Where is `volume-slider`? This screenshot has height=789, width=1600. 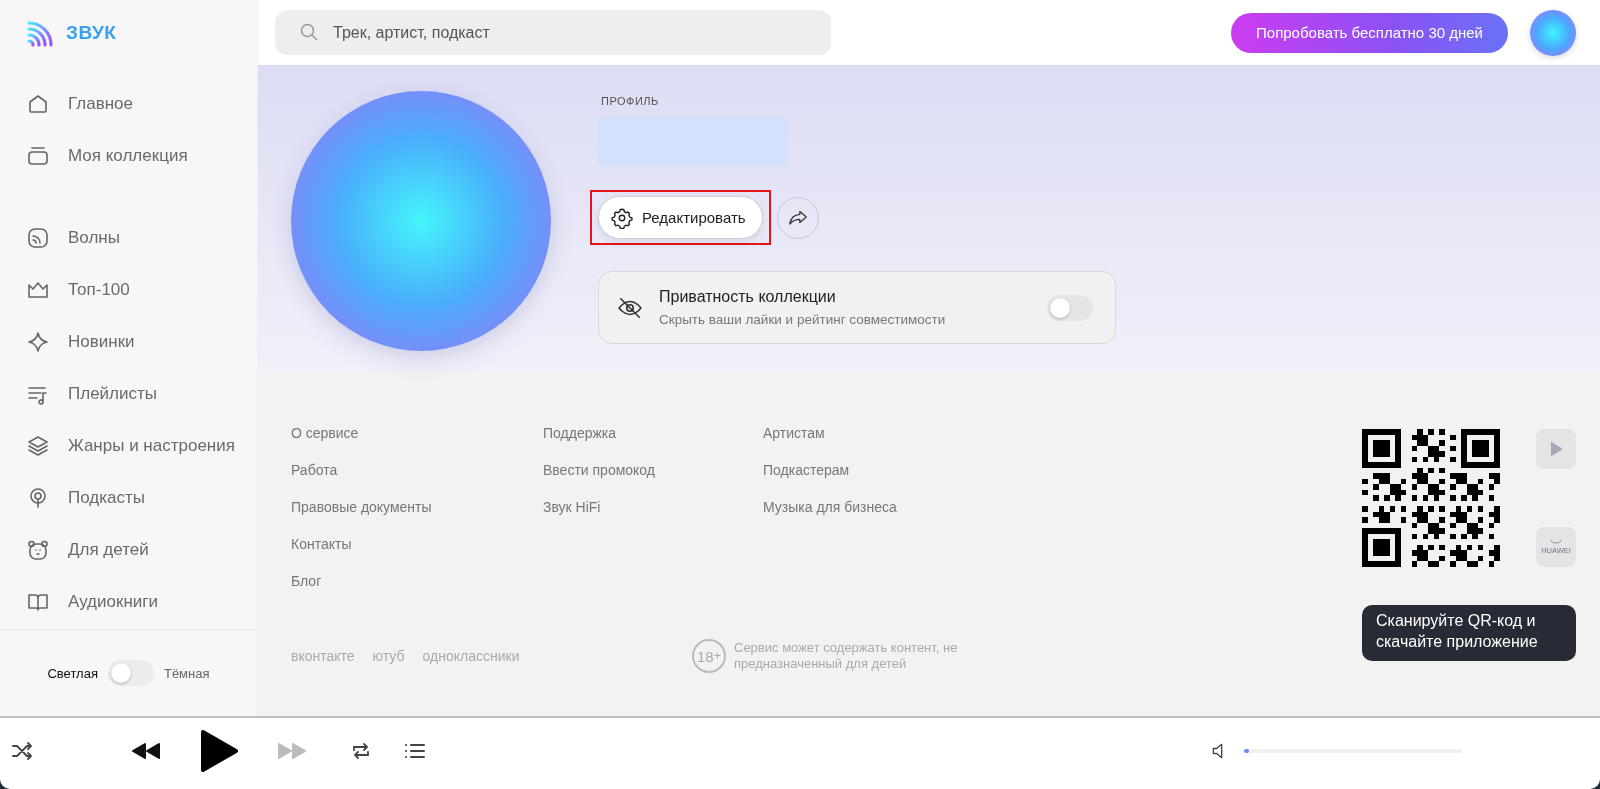 volume-slider is located at coordinates (1246, 750).